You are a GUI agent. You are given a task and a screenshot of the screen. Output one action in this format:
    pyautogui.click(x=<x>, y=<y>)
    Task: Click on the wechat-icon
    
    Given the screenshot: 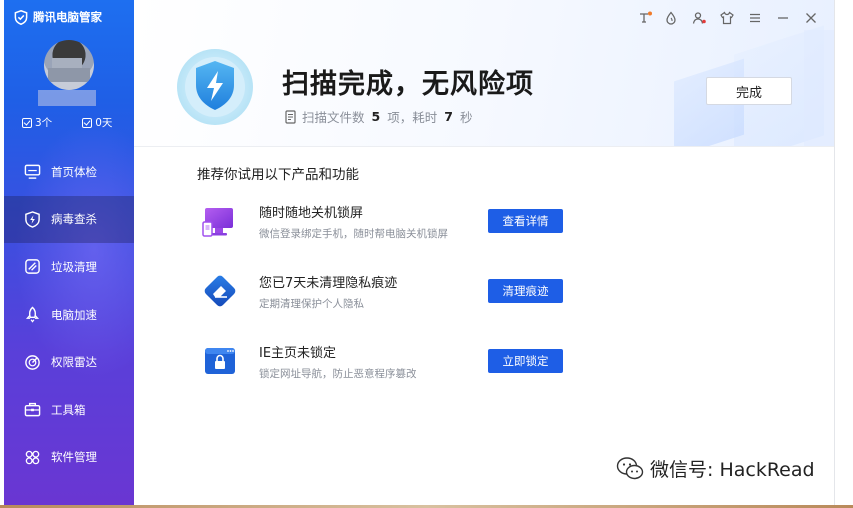 What is the action you would take?
    pyautogui.click(x=630, y=467)
    